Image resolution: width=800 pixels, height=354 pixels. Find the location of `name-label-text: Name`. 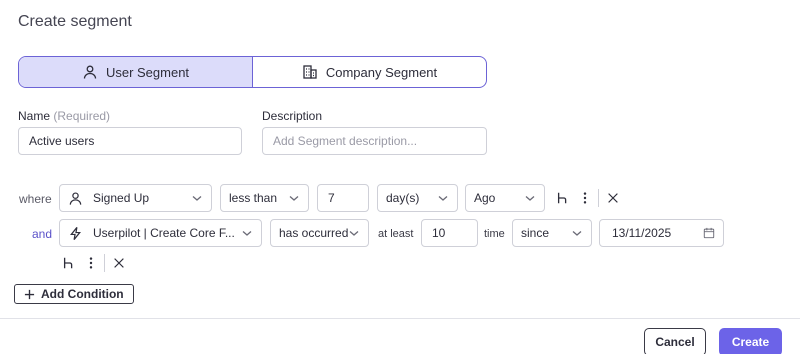

name-label-text: Name is located at coordinates (34, 116).